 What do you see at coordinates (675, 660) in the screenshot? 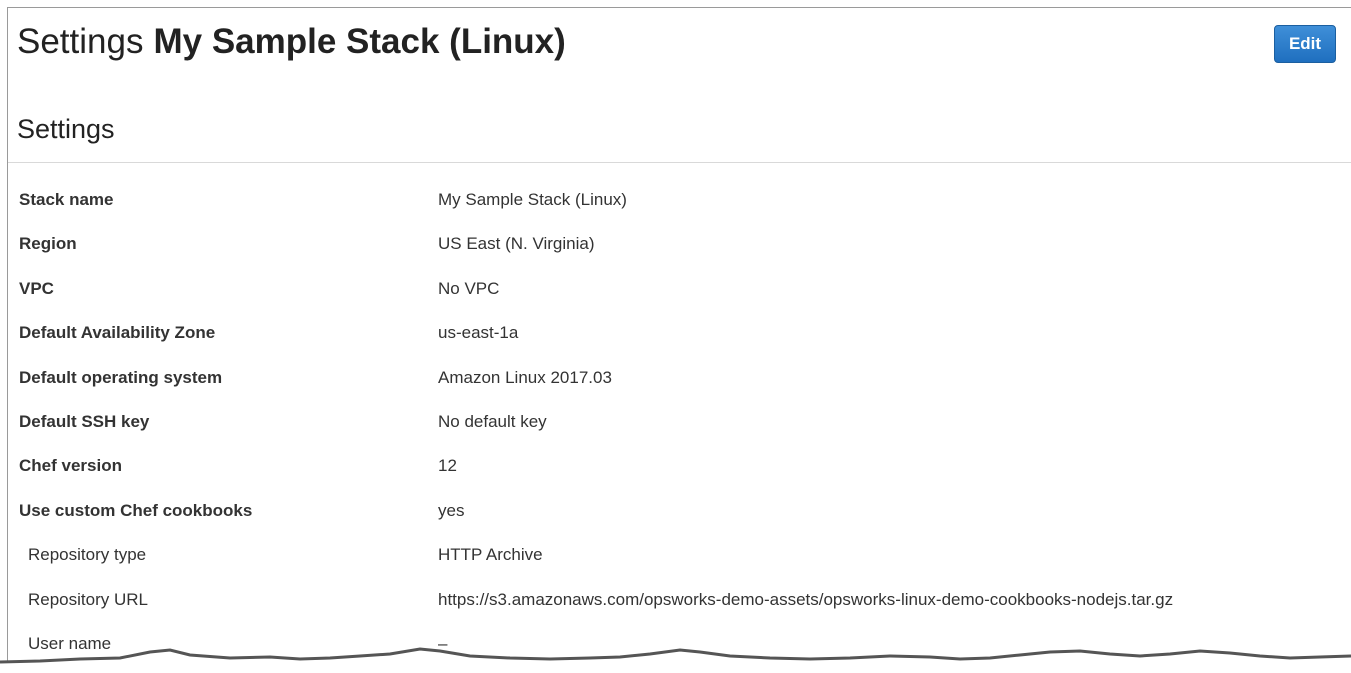
I see `torn-edge-decoration` at bounding box center [675, 660].